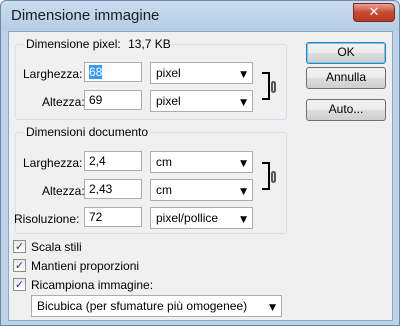  Describe the element at coordinates (200, 16) in the screenshot. I see `title-bar: Dimensione immagine ✕` at that location.